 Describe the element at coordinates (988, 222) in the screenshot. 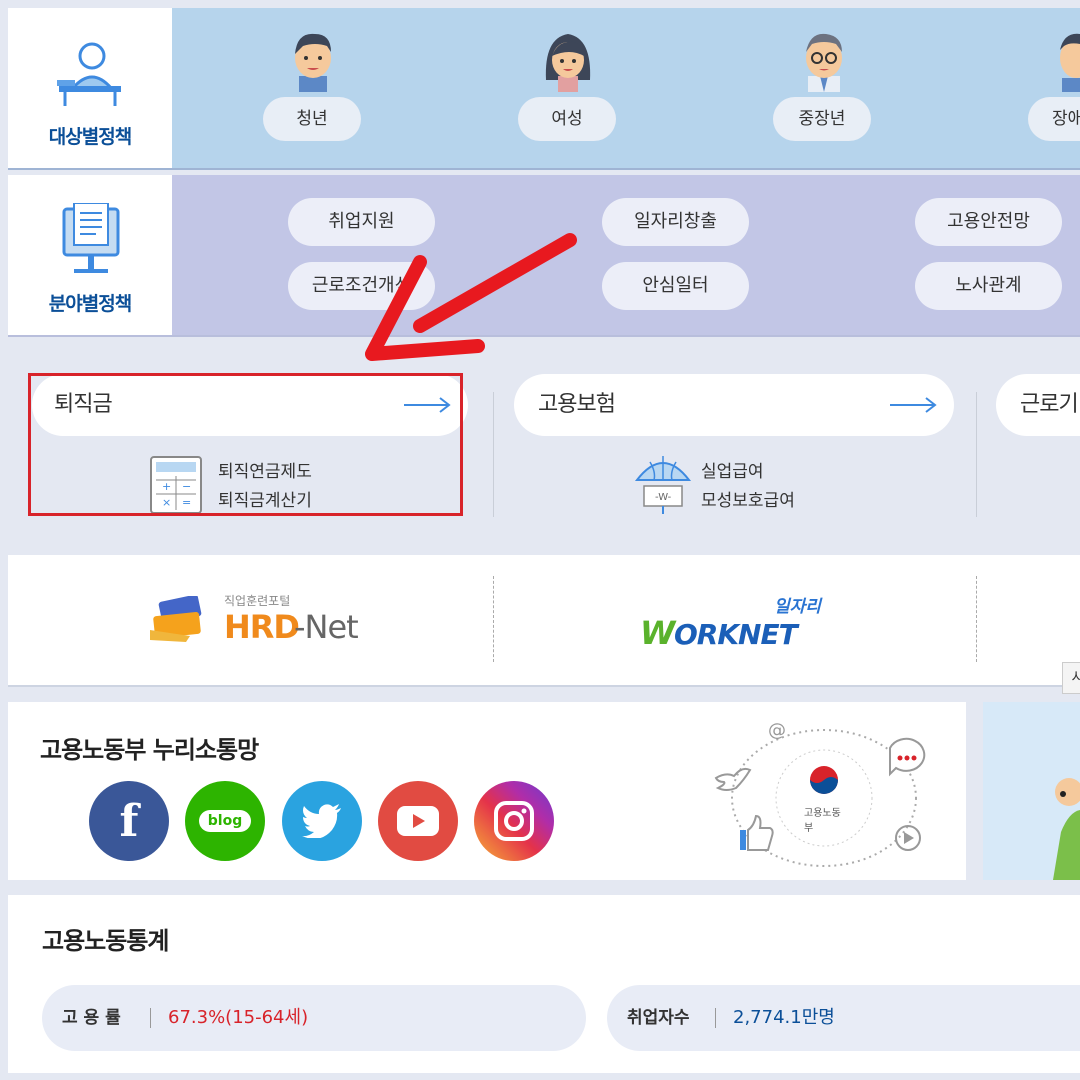

I see `field-item-employment-safety-net: 고용안전망` at that location.